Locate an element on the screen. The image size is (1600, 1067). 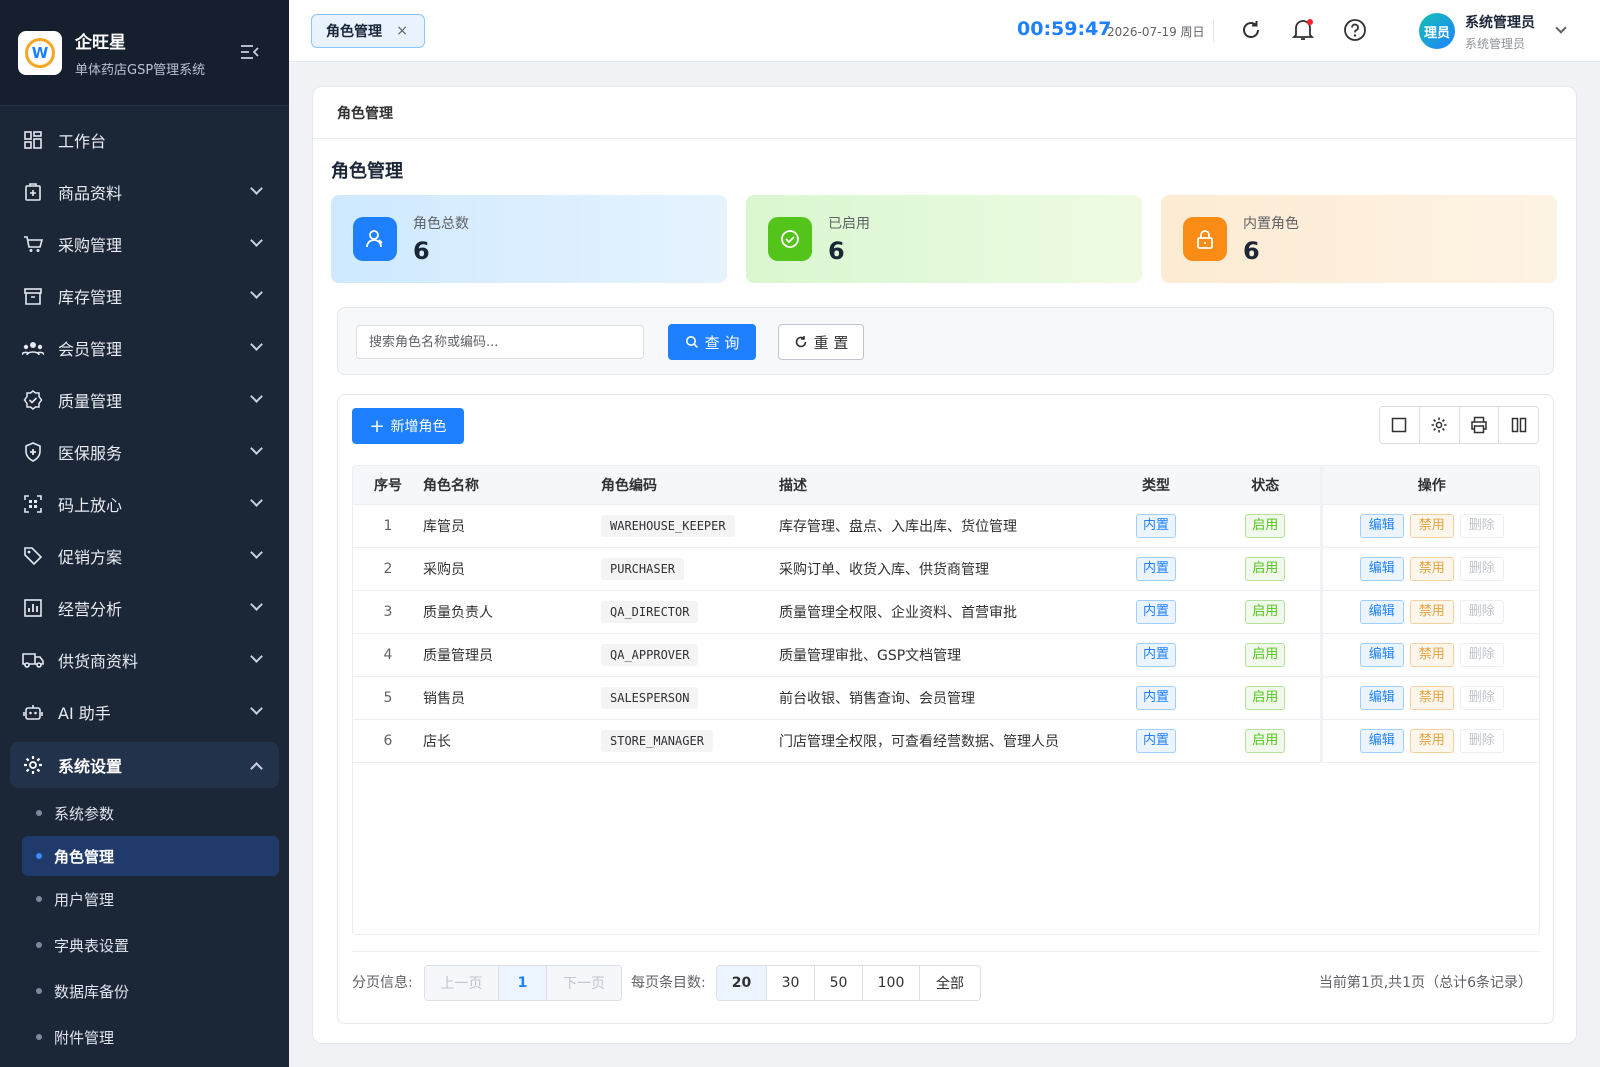
sidebar-subitem-label: 数据库备份 is located at coordinates (92, 991).